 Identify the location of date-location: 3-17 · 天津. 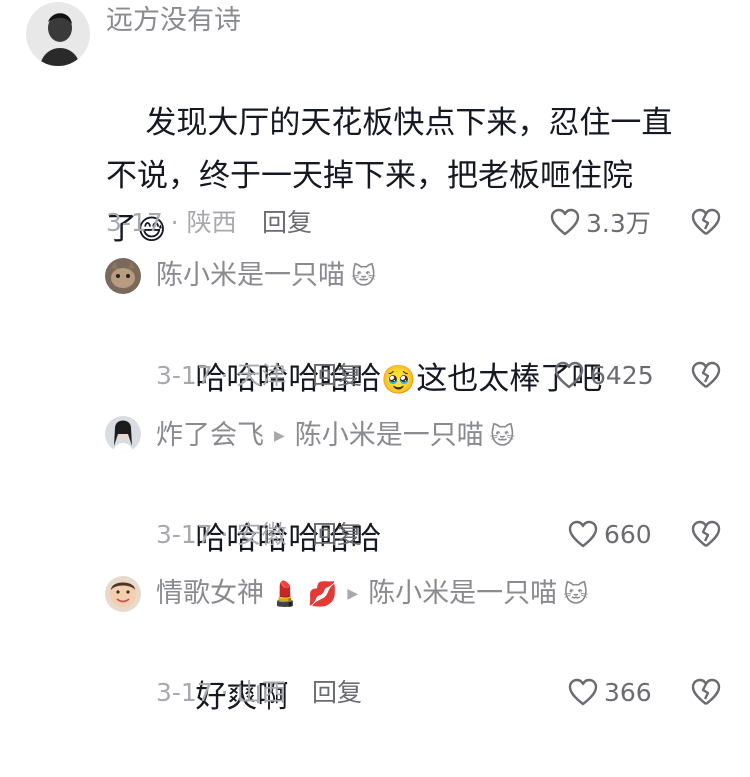
(221, 375).